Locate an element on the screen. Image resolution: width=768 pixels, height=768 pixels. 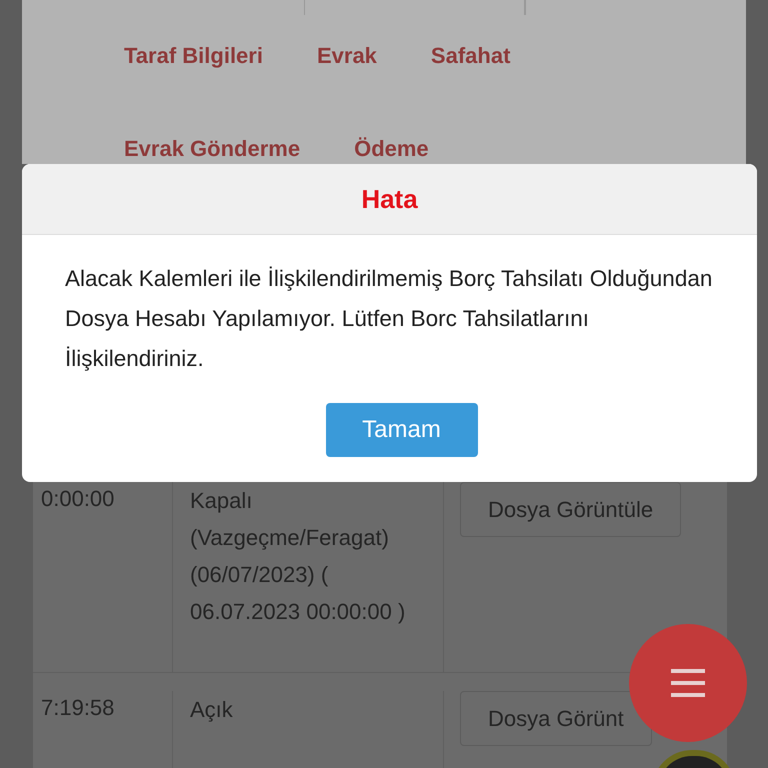
view-file-button: Dosya Görünt is located at coordinates (556, 718).